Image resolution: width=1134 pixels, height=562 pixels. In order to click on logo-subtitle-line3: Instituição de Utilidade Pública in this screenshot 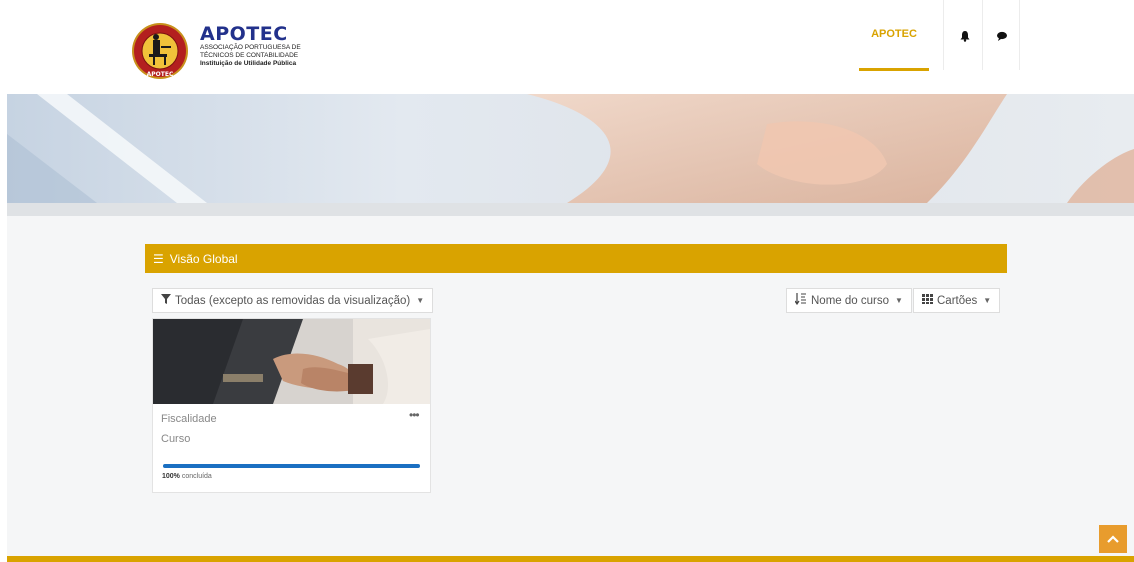, I will do `click(248, 63)`.